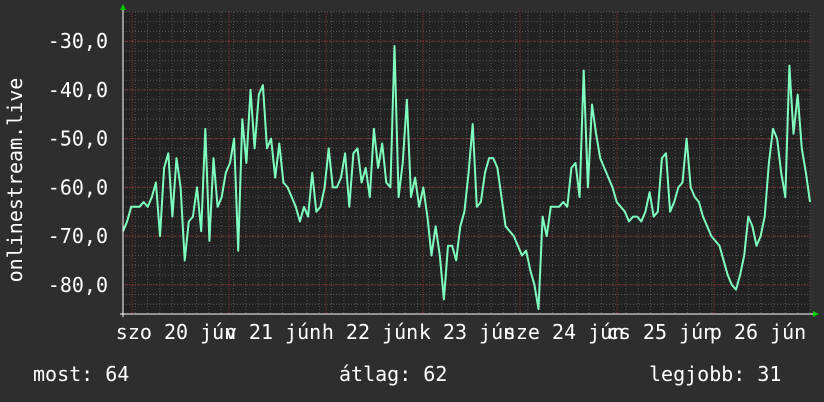 The width and height of the screenshot is (824, 402). What do you see at coordinates (697, 374) in the screenshot?
I see `best-label: legjobb:` at bounding box center [697, 374].